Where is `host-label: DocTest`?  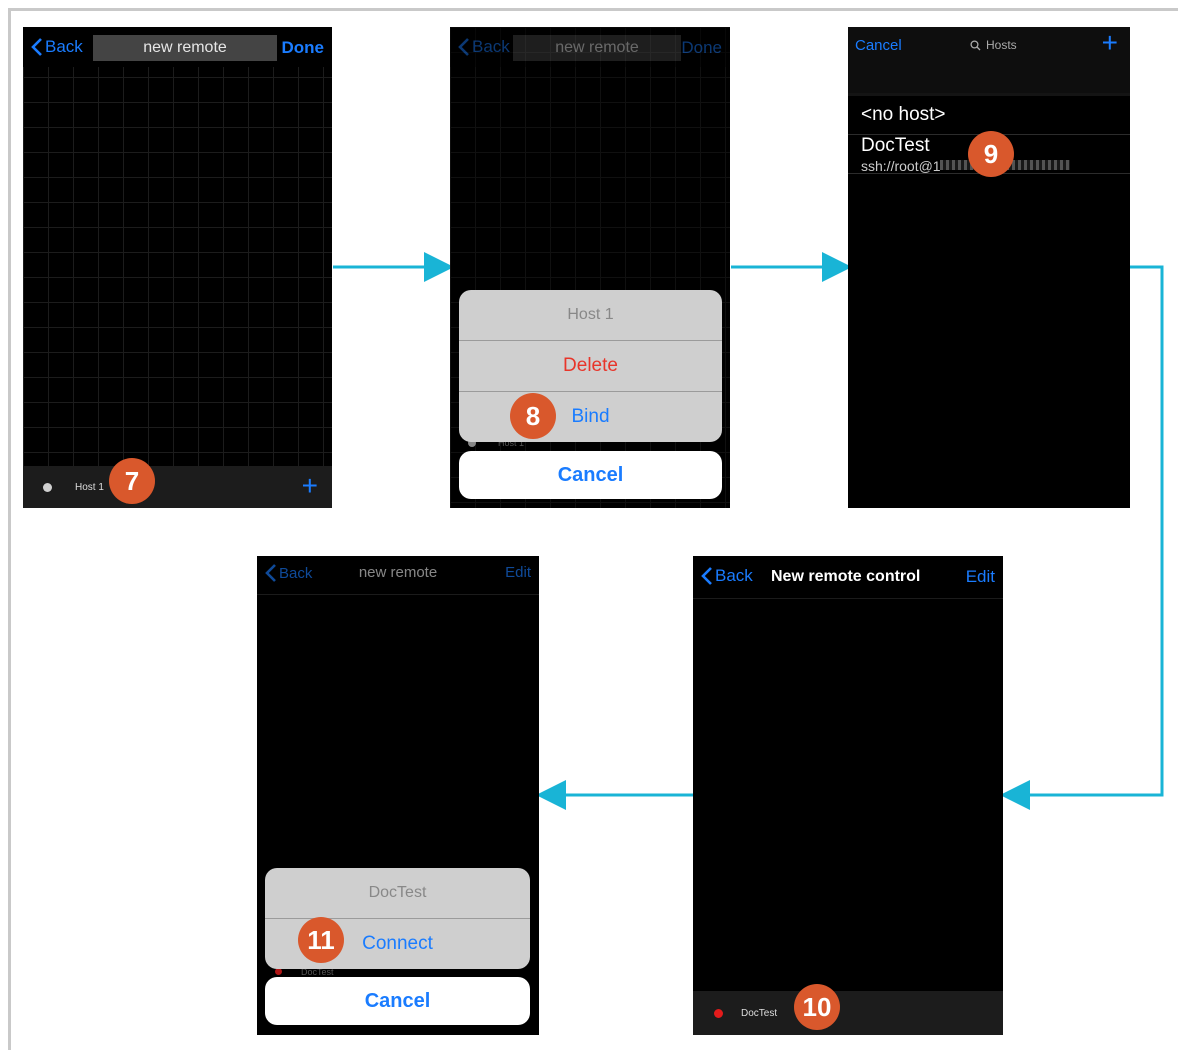
host-label: DocTest is located at coordinates (759, 1013).